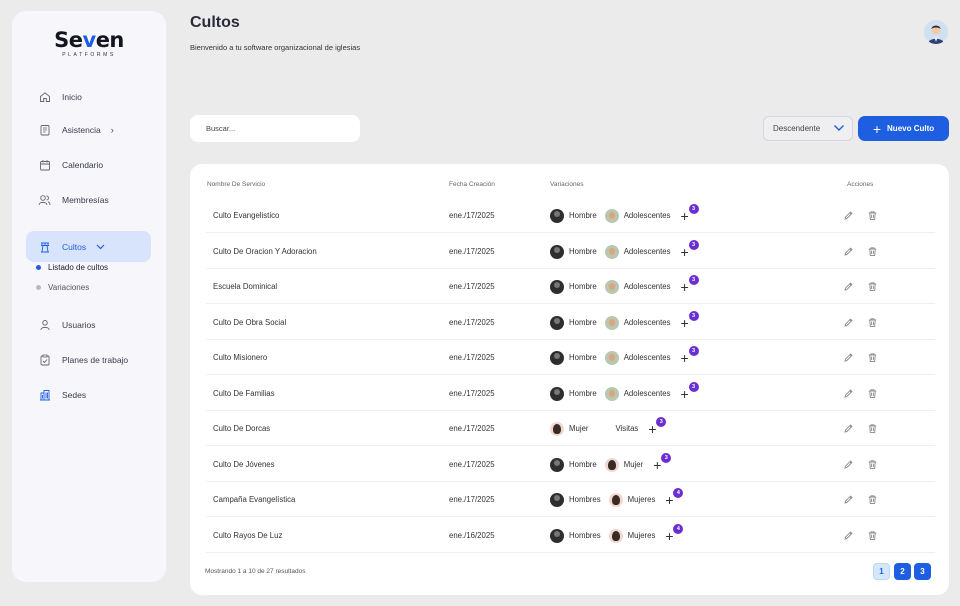 The image size is (960, 606). What do you see at coordinates (566, 184) in the screenshot?
I see `column-header-variaciones: Variaciones` at bounding box center [566, 184].